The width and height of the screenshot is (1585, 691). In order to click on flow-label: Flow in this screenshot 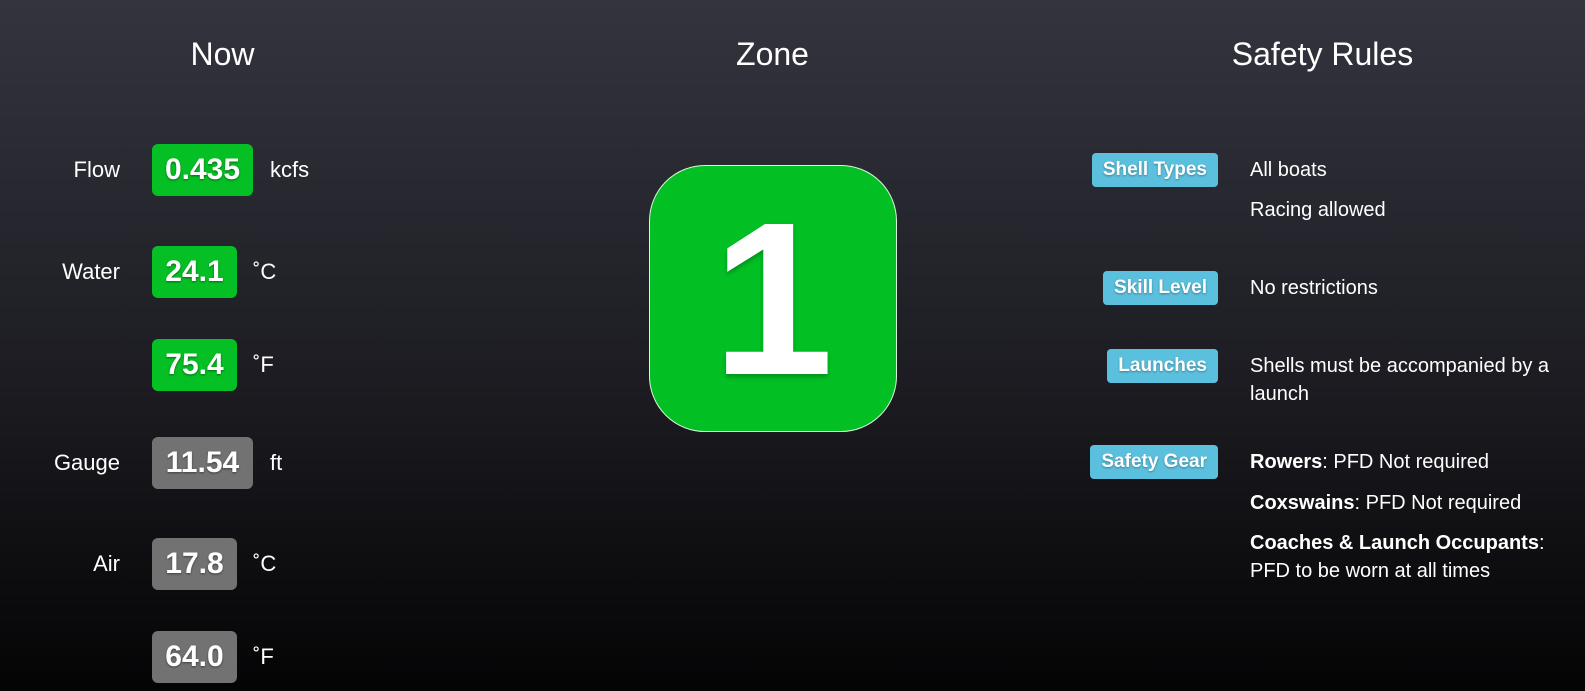, I will do `click(96, 169)`.